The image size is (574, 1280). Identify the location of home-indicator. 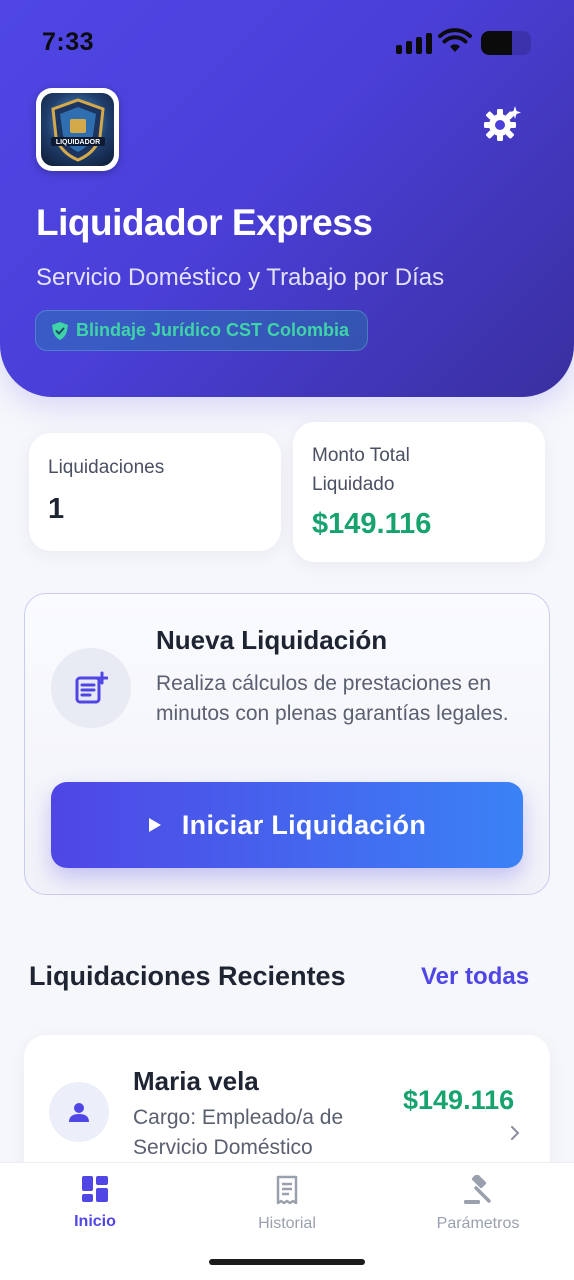
(287, 1262).